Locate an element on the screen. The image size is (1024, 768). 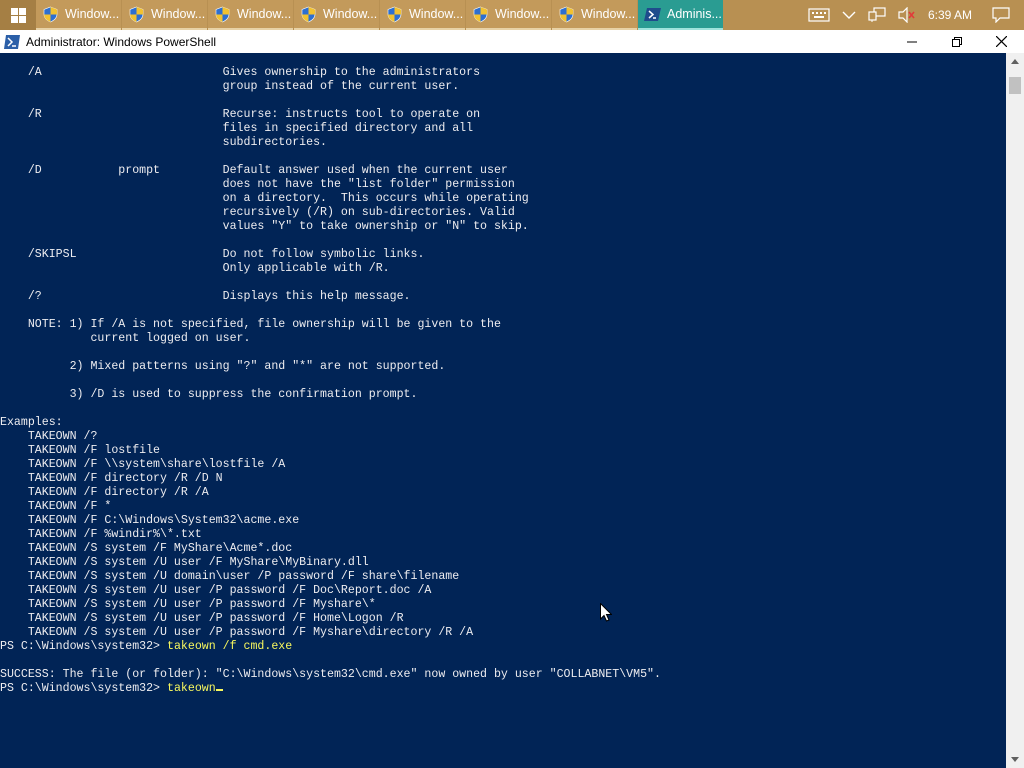
current-input: takeown is located at coordinates (191, 688).